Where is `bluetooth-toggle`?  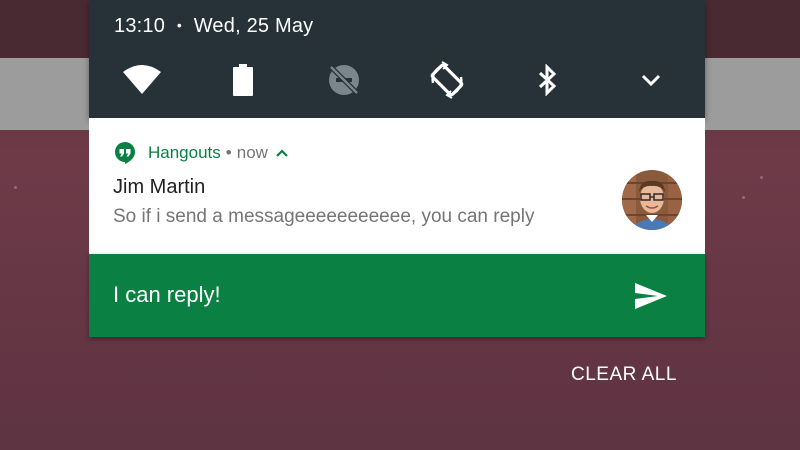 bluetooth-toggle is located at coordinates (548, 80).